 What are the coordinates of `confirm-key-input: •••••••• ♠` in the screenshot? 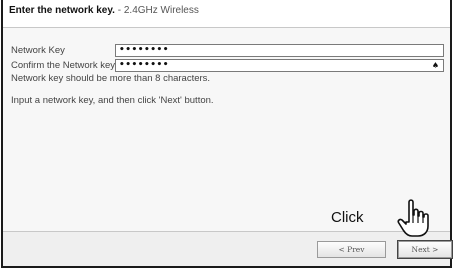 It's located at (279, 65).